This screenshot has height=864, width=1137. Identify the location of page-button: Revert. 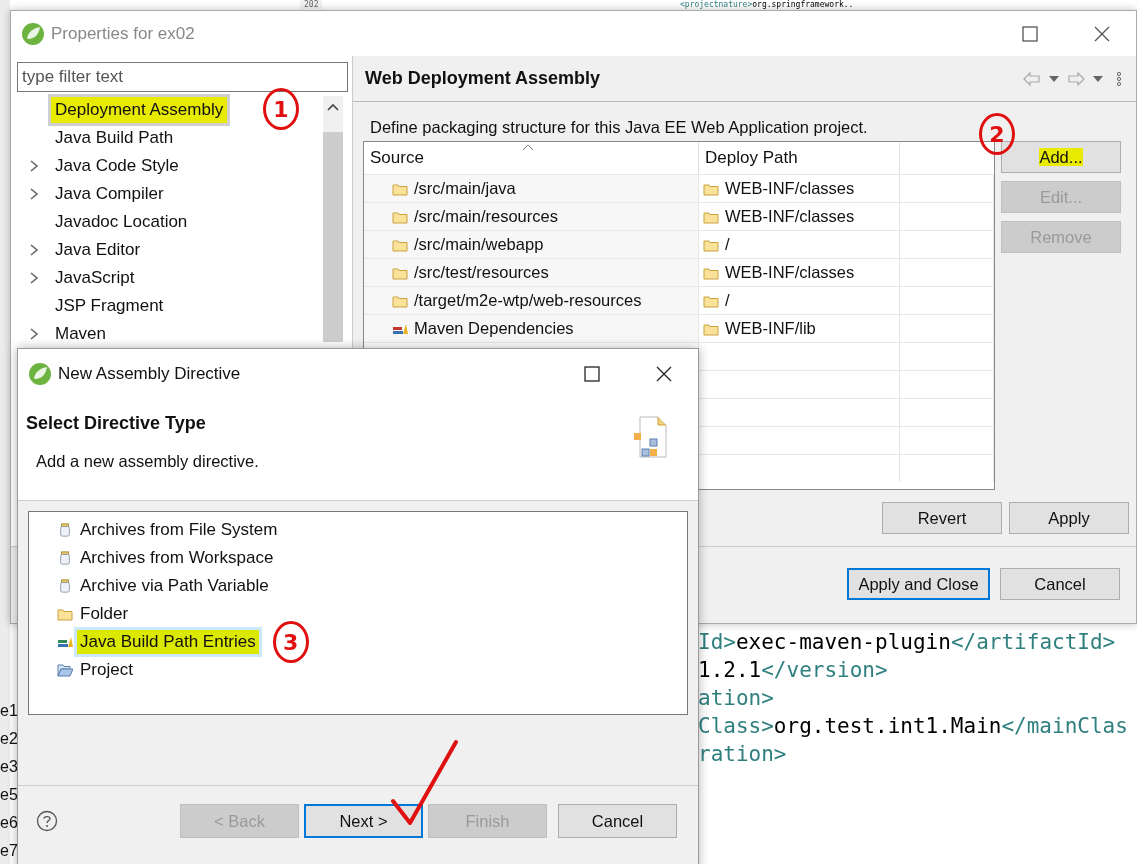
(942, 518).